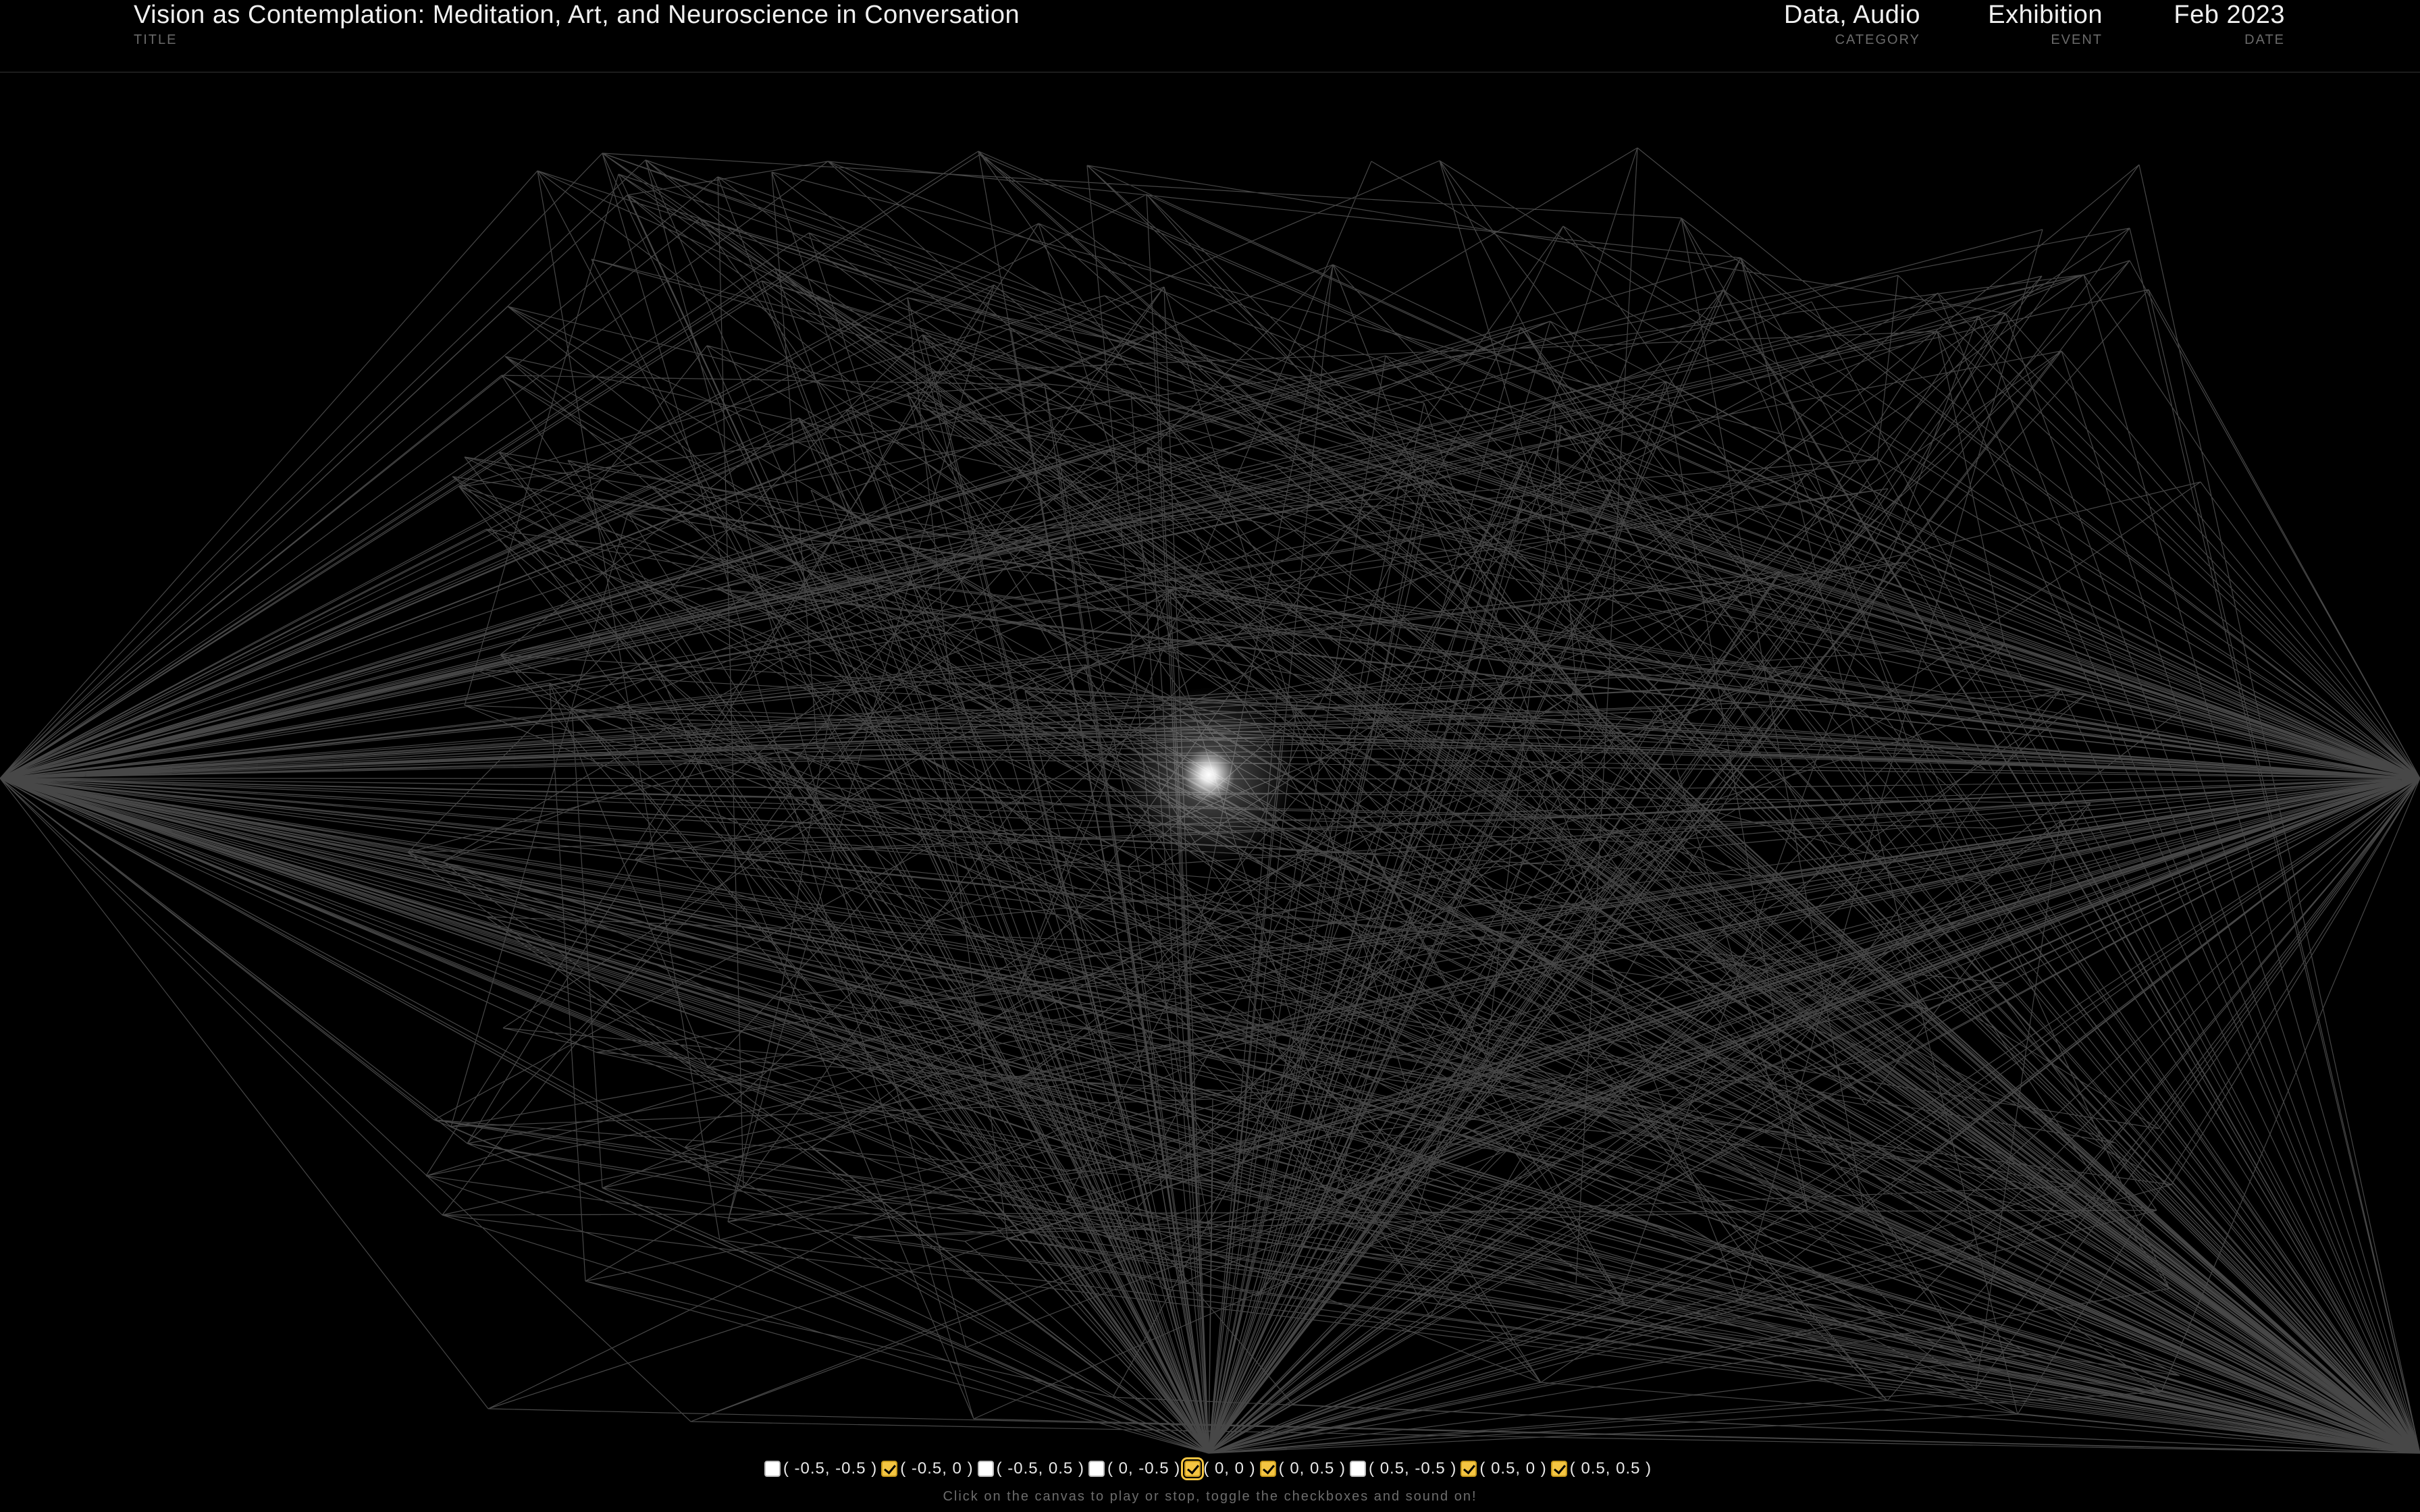 The height and width of the screenshot is (1512, 2420). I want to click on checkbox-m05-m05, so click(772, 1469).